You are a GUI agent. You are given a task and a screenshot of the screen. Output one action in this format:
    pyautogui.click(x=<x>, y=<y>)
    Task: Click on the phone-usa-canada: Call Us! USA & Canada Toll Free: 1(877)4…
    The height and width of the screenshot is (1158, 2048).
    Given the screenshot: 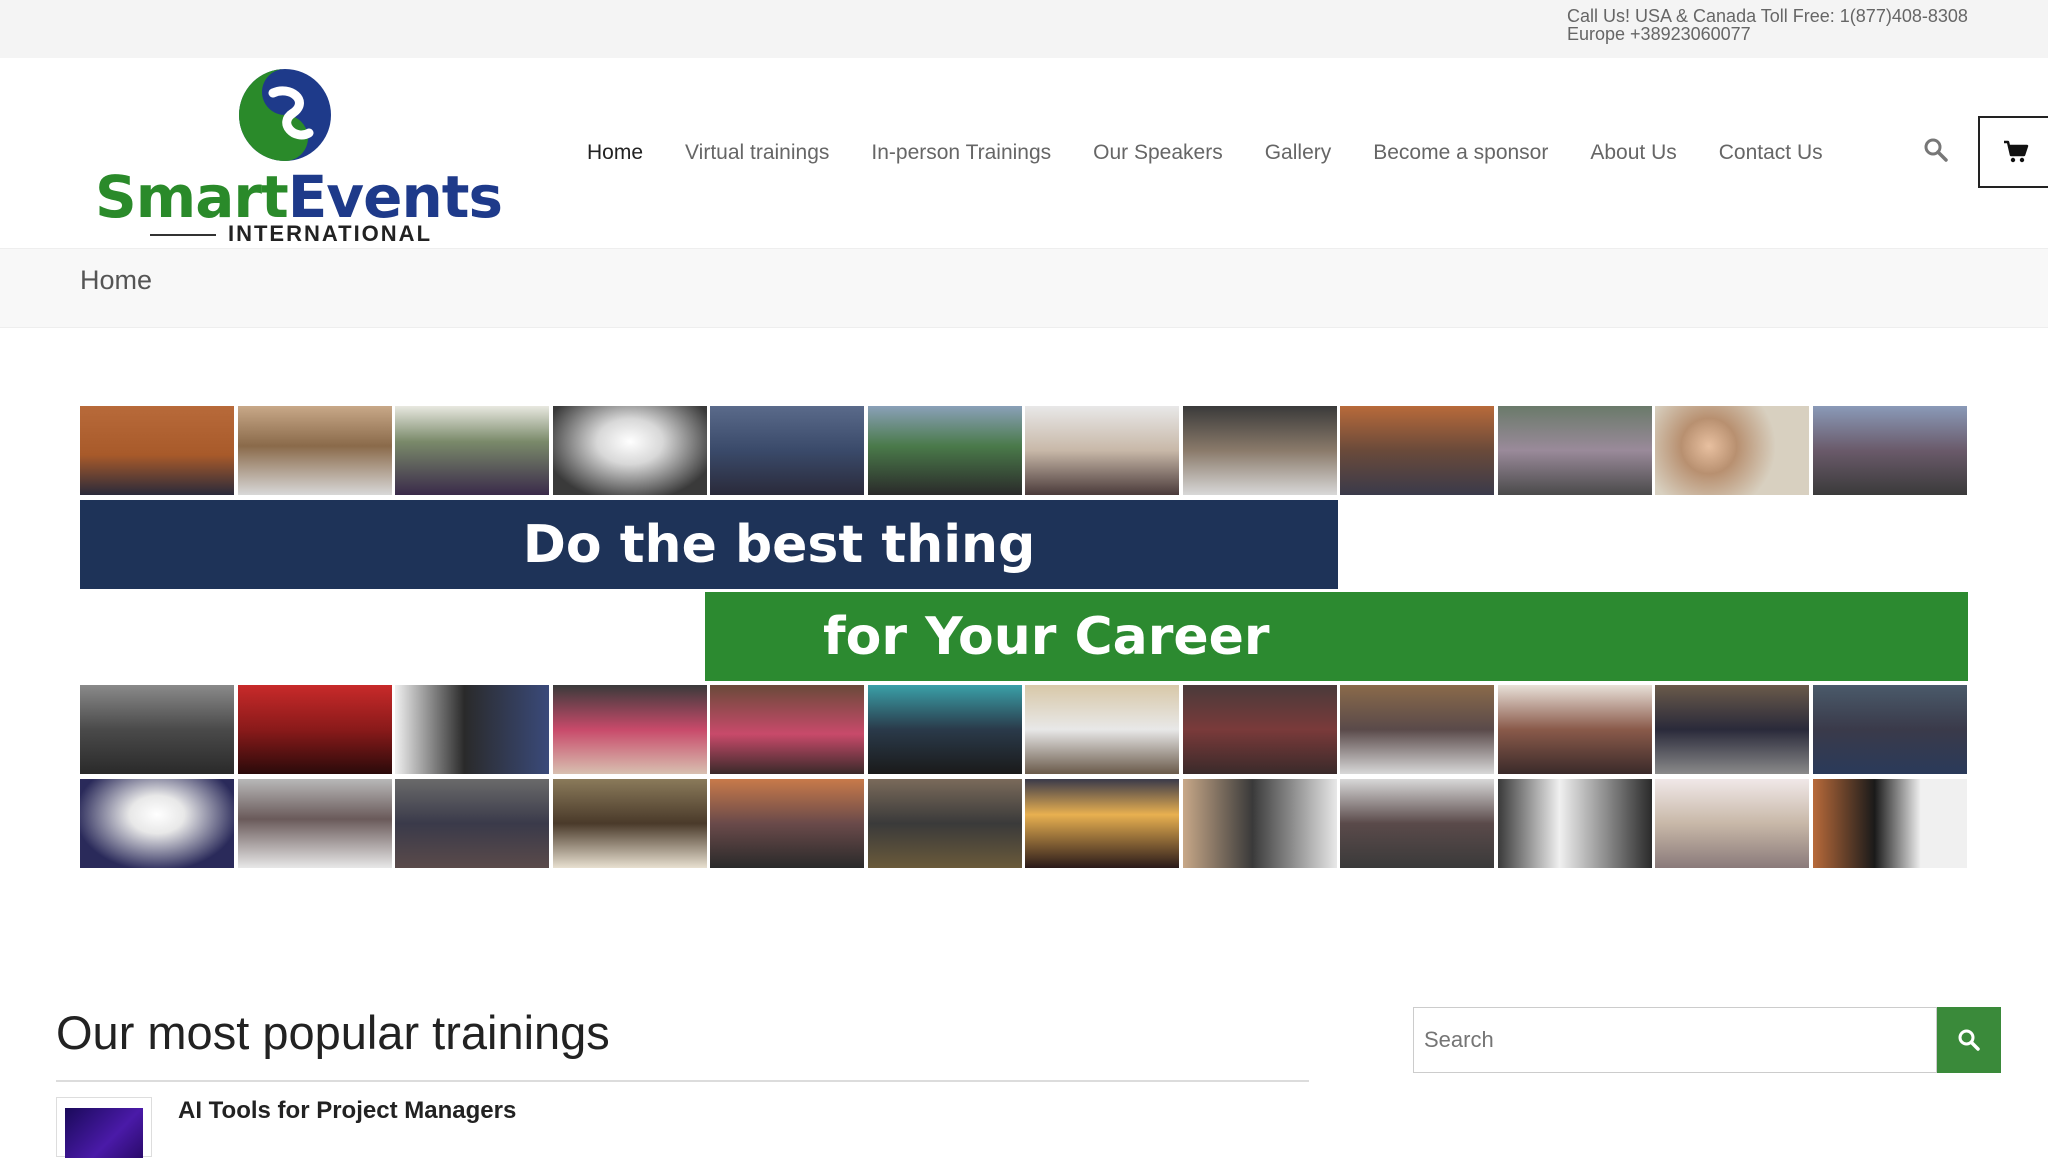 What is the action you would take?
    pyautogui.click(x=1767, y=16)
    